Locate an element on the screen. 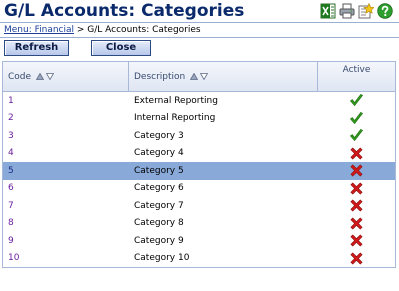  table-row: 6 Category 6 is located at coordinates (199, 189).